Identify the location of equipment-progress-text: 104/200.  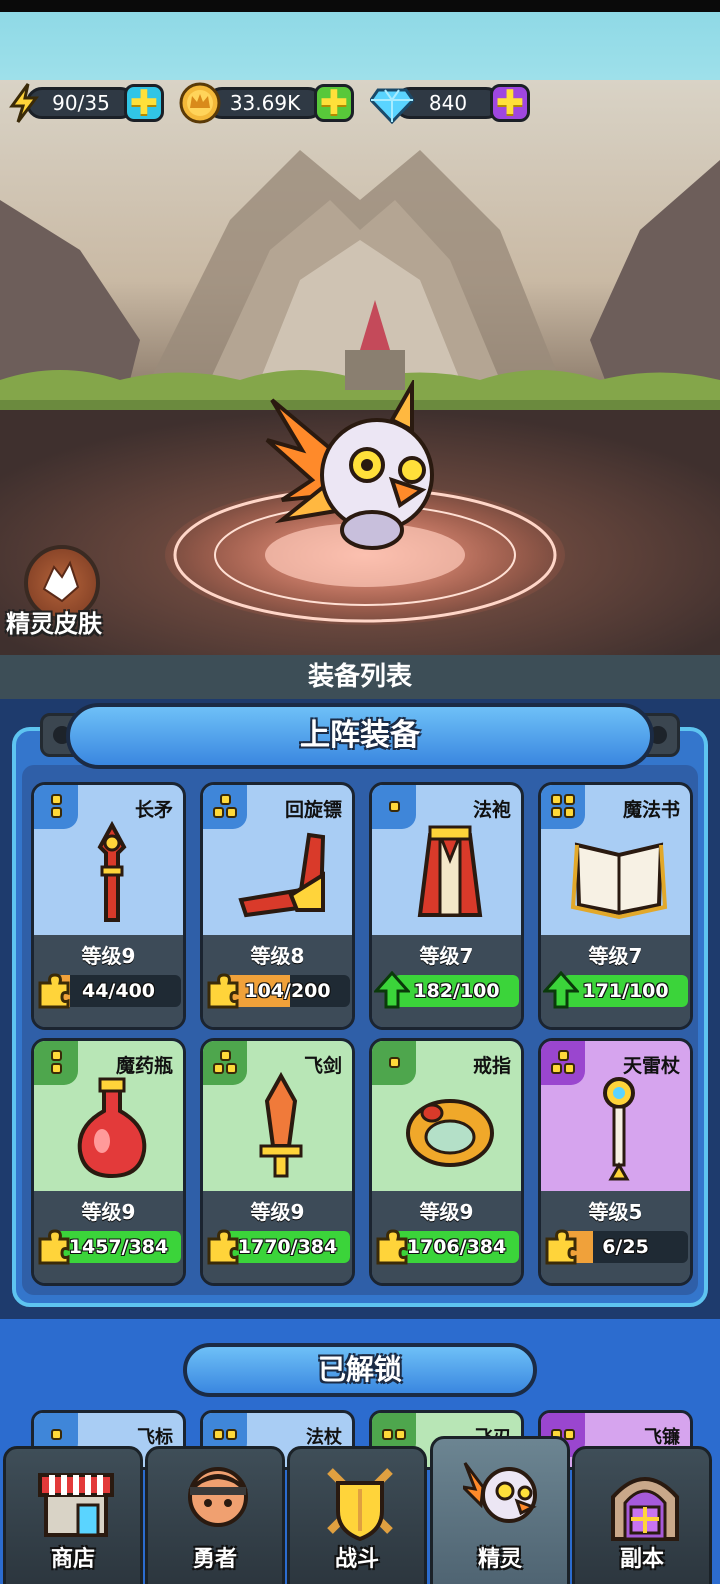
(287, 991).